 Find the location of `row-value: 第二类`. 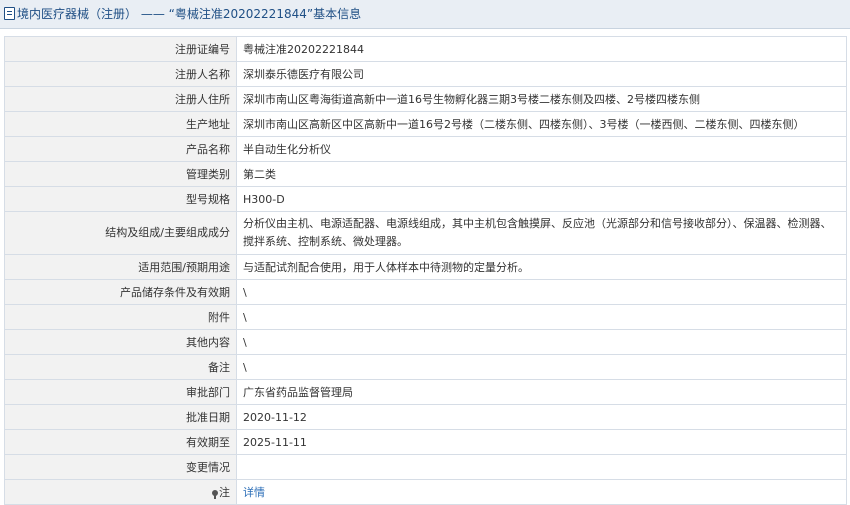

row-value: 第二类 is located at coordinates (541, 174).